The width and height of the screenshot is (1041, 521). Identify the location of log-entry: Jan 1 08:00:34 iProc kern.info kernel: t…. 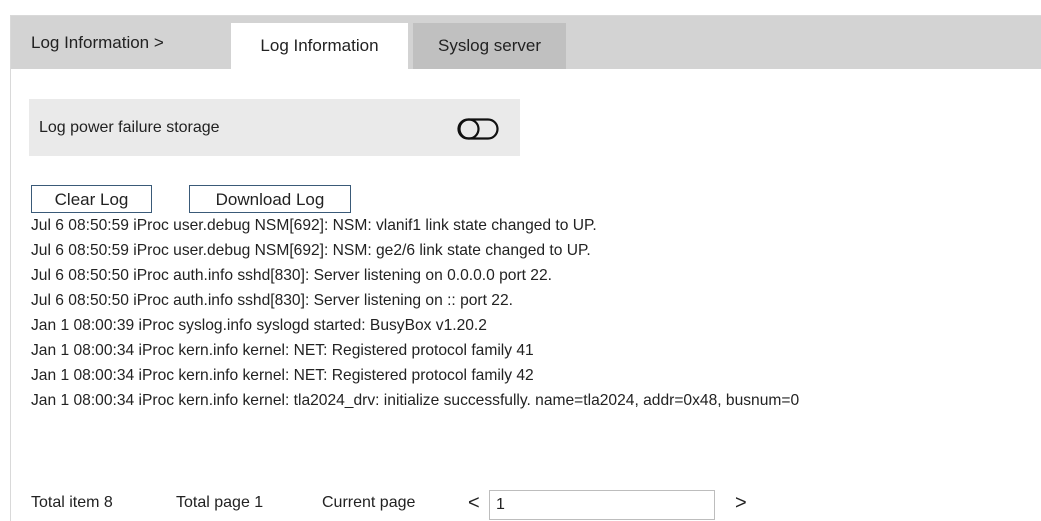
(415, 400).